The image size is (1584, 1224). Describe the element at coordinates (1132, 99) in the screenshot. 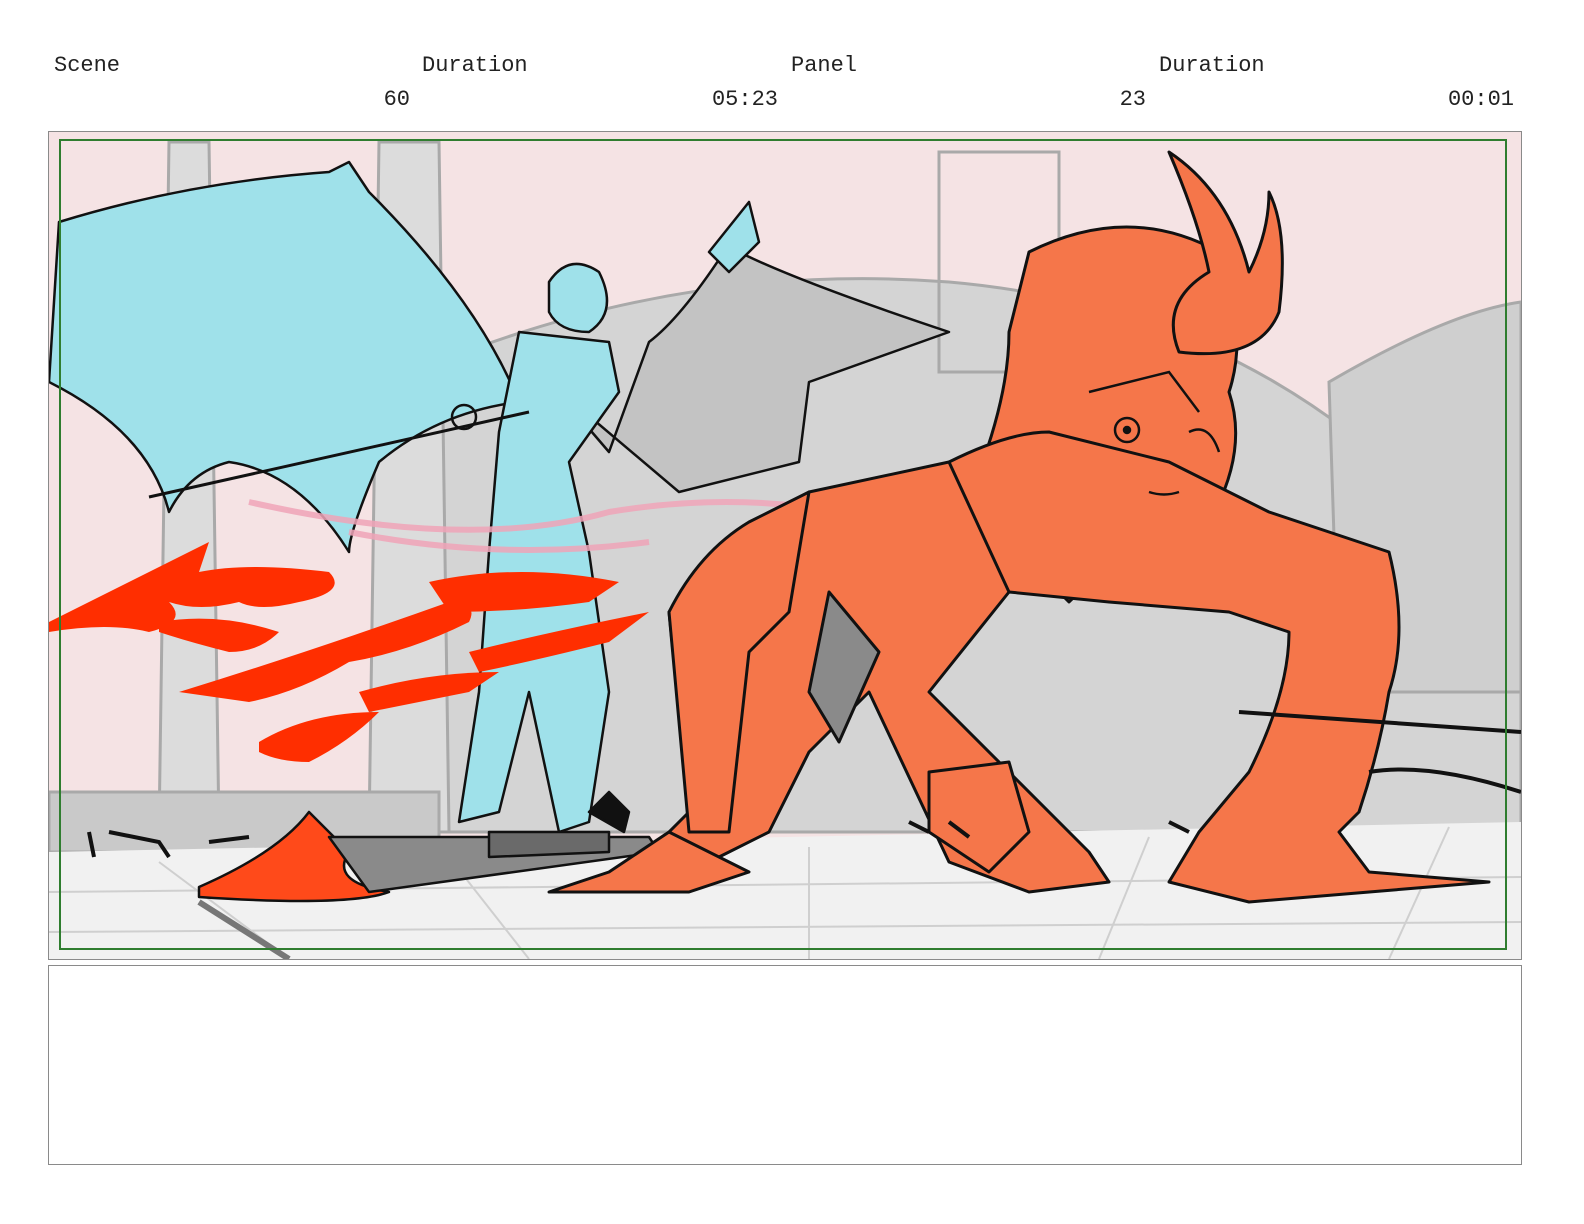

I see `panel-number: 23` at that location.